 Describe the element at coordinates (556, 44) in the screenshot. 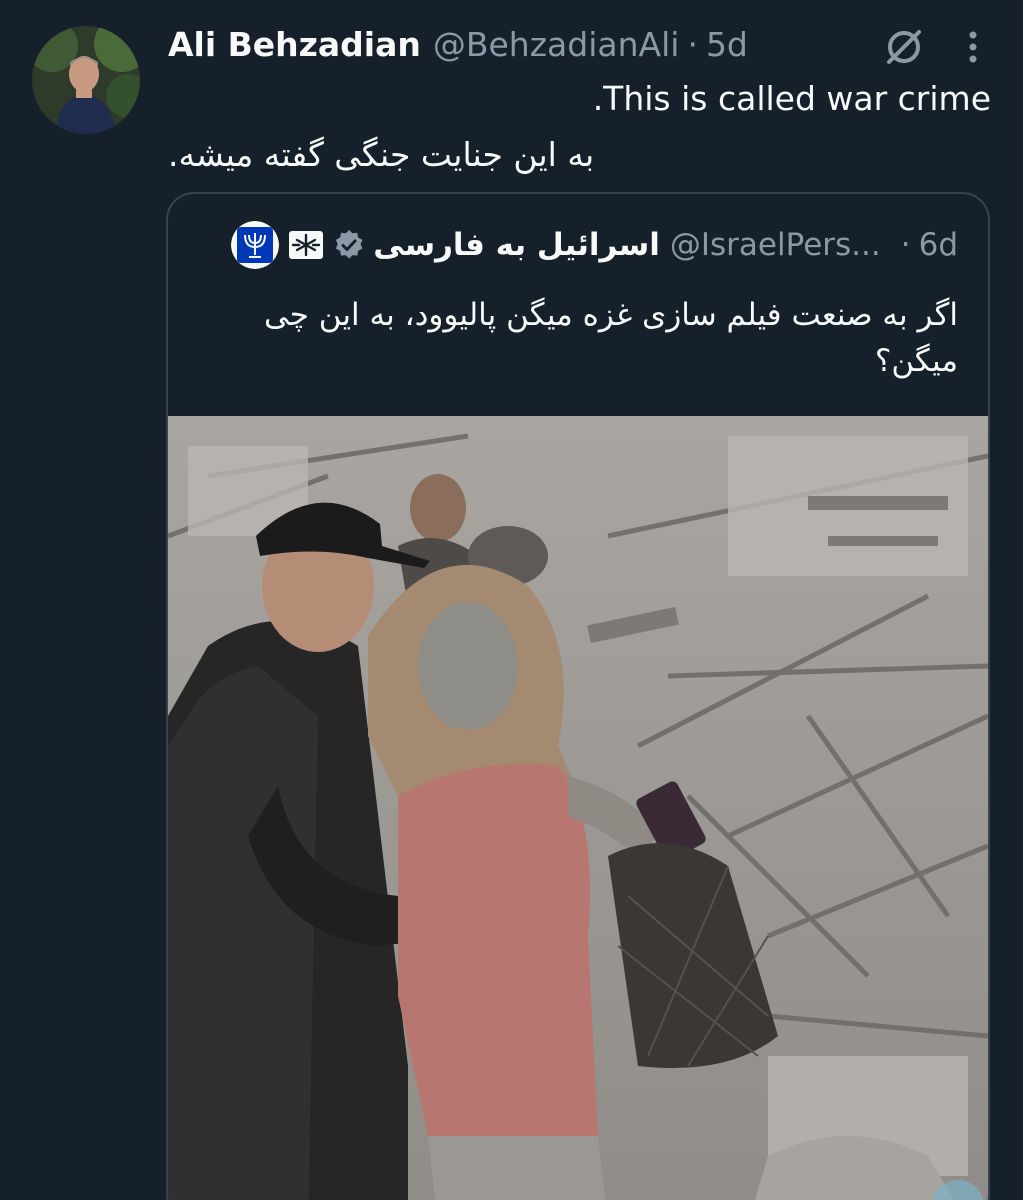

I see `author-handle: @BehzadianAli` at that location.